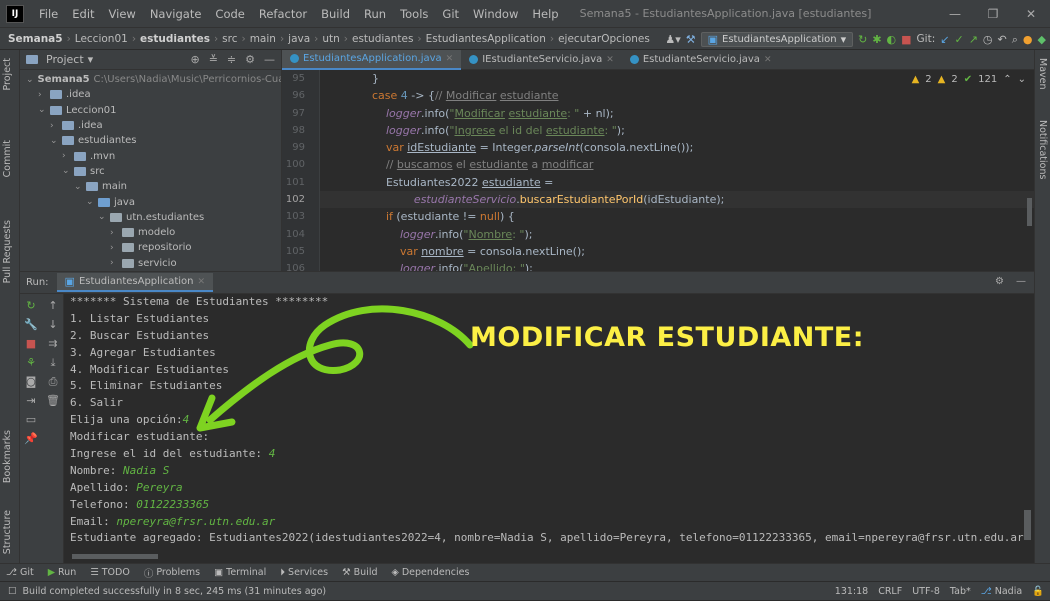 Image resolution: width=1050 pixels, height=601 pixels. What do you see at coordinates (150, 263) in the screenshot?
I see `tree-item: › servicio` at bounding box center [150, 263].